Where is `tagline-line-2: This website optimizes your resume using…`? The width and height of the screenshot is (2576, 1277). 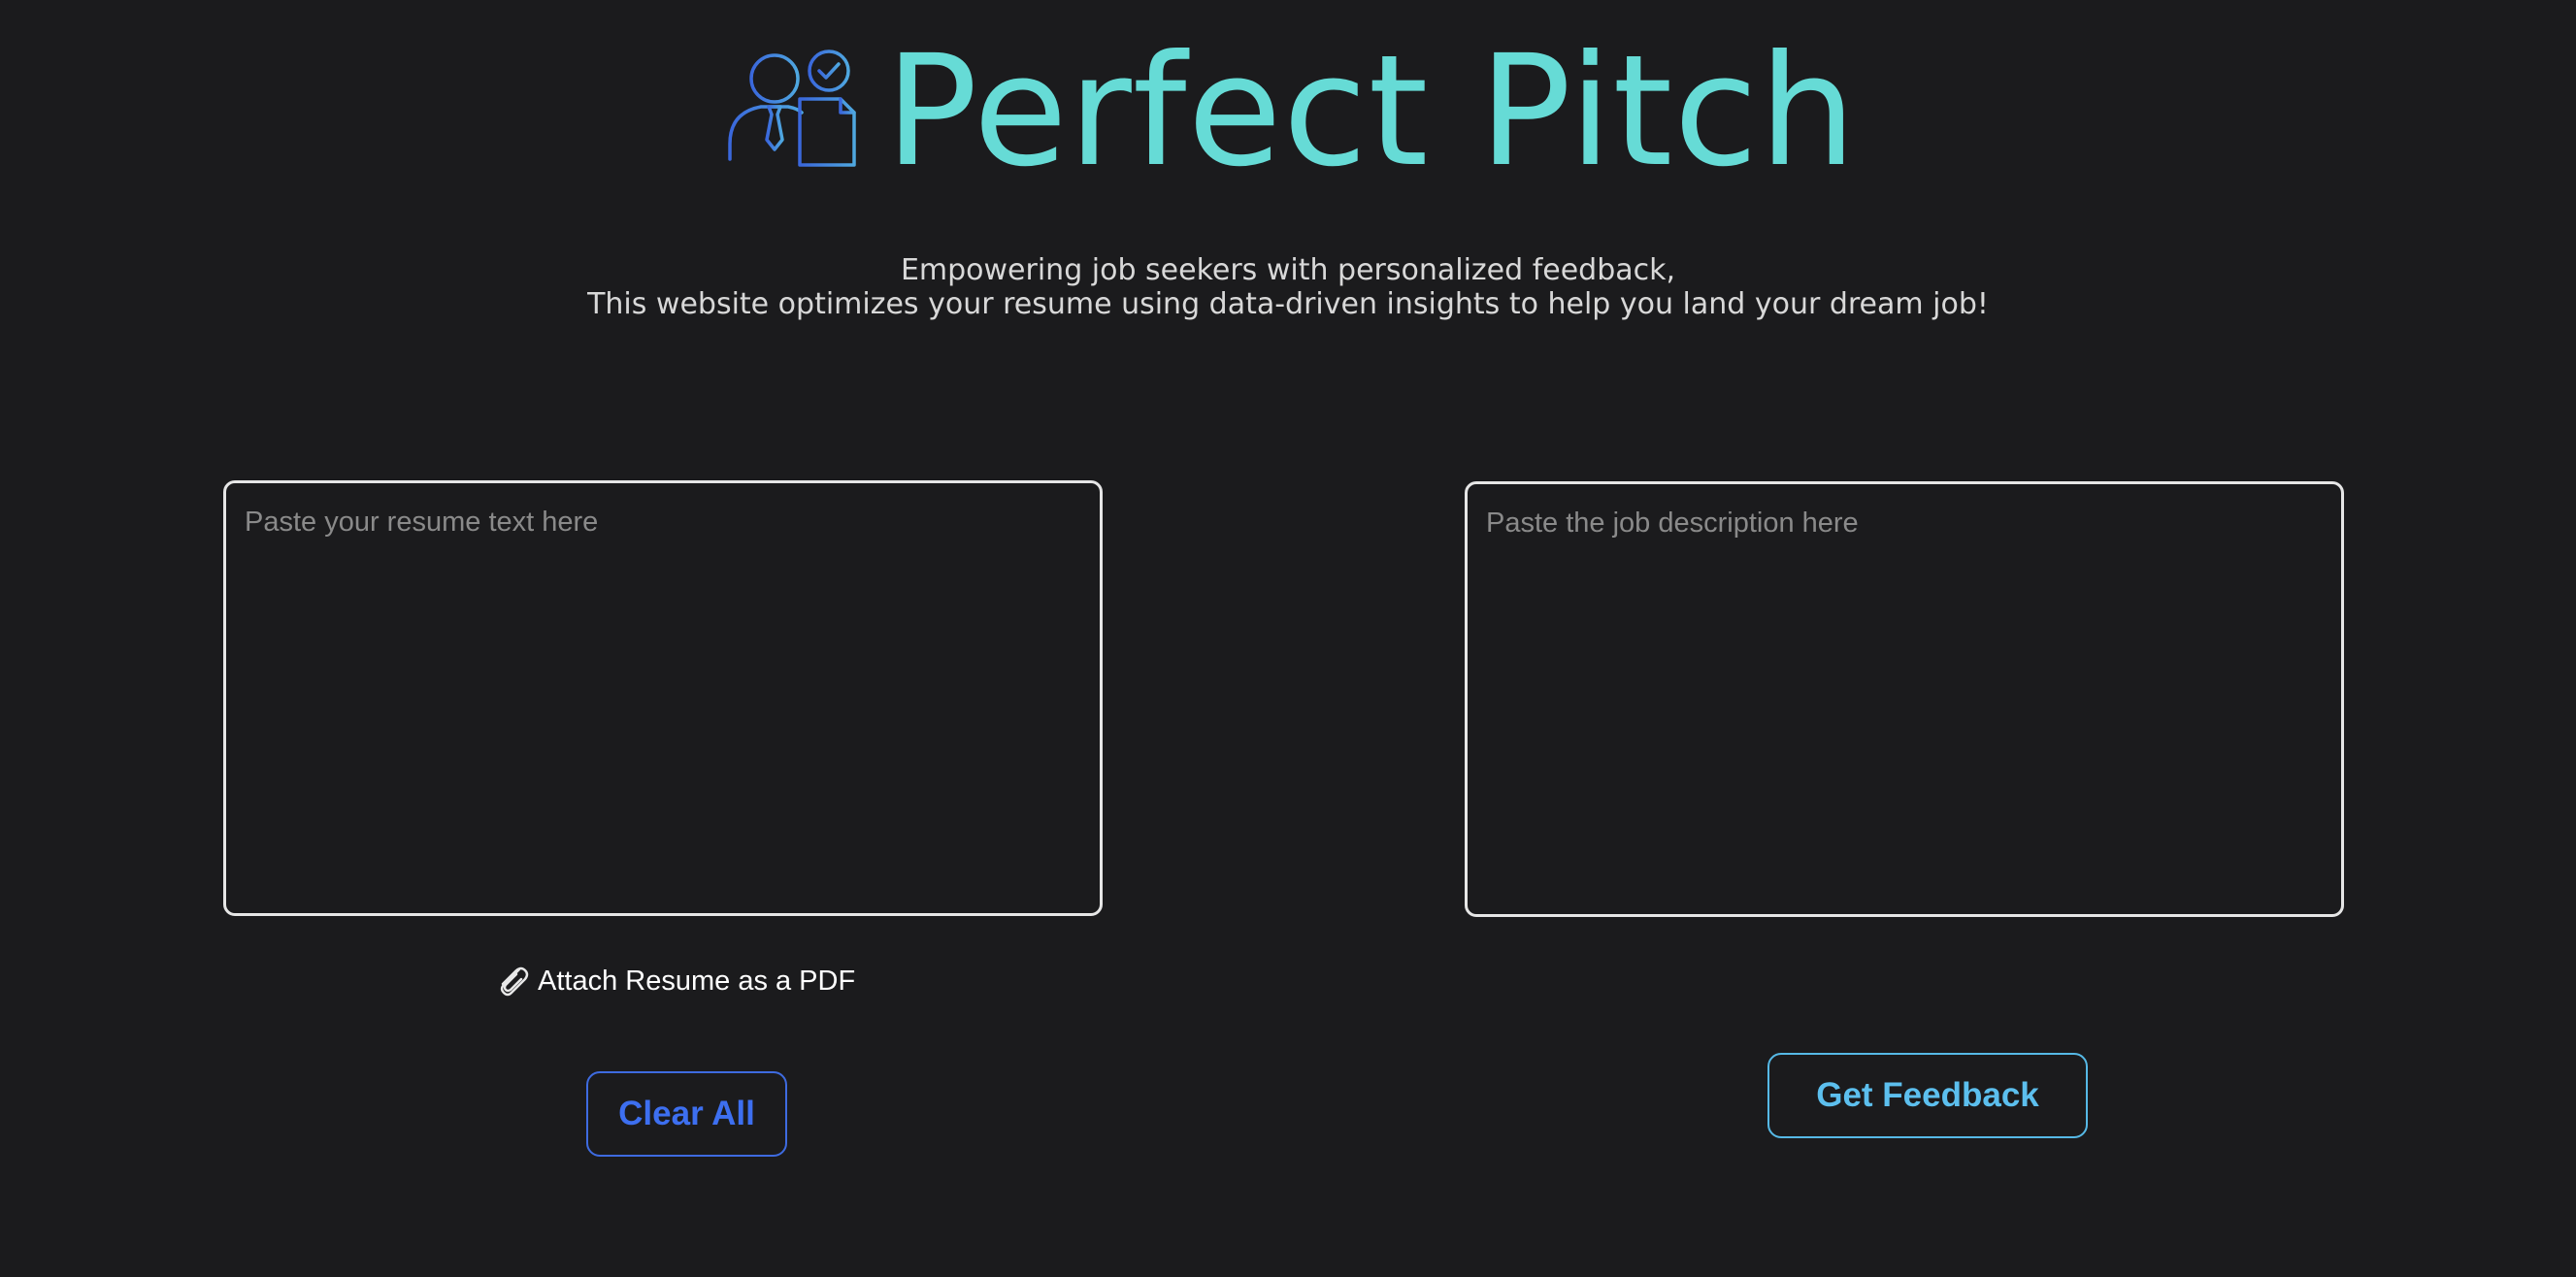 tagline-line-2: This website optimizes your resume using… is located at coordinates (1288, 304).